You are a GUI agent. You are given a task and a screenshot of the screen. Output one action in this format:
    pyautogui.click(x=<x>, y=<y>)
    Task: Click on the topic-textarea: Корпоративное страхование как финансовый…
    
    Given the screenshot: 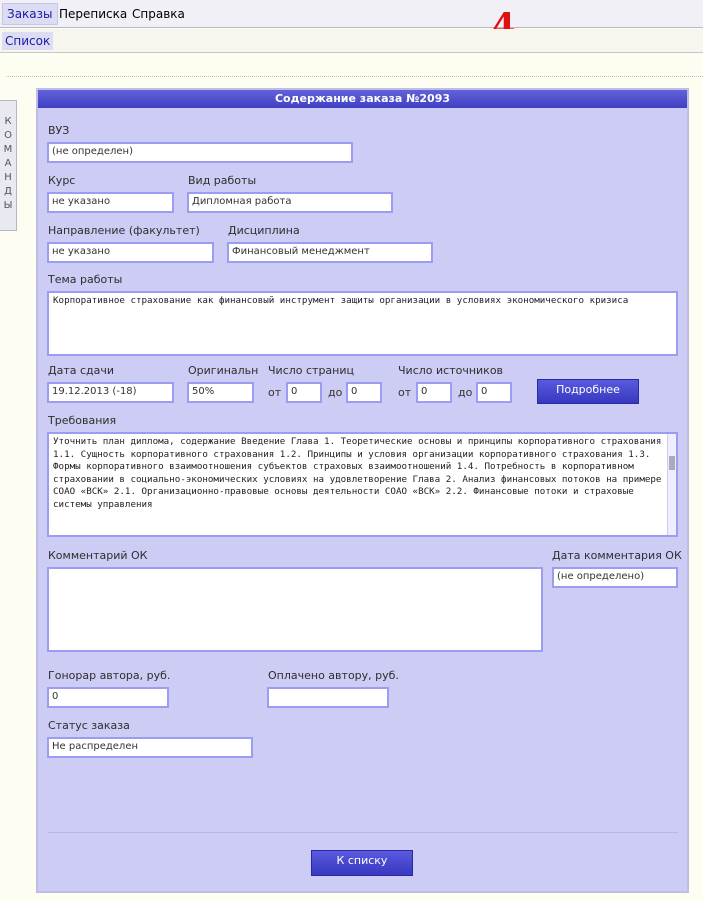 What is the action you would take?
    pyautogui.click(x=362, y=323)
    